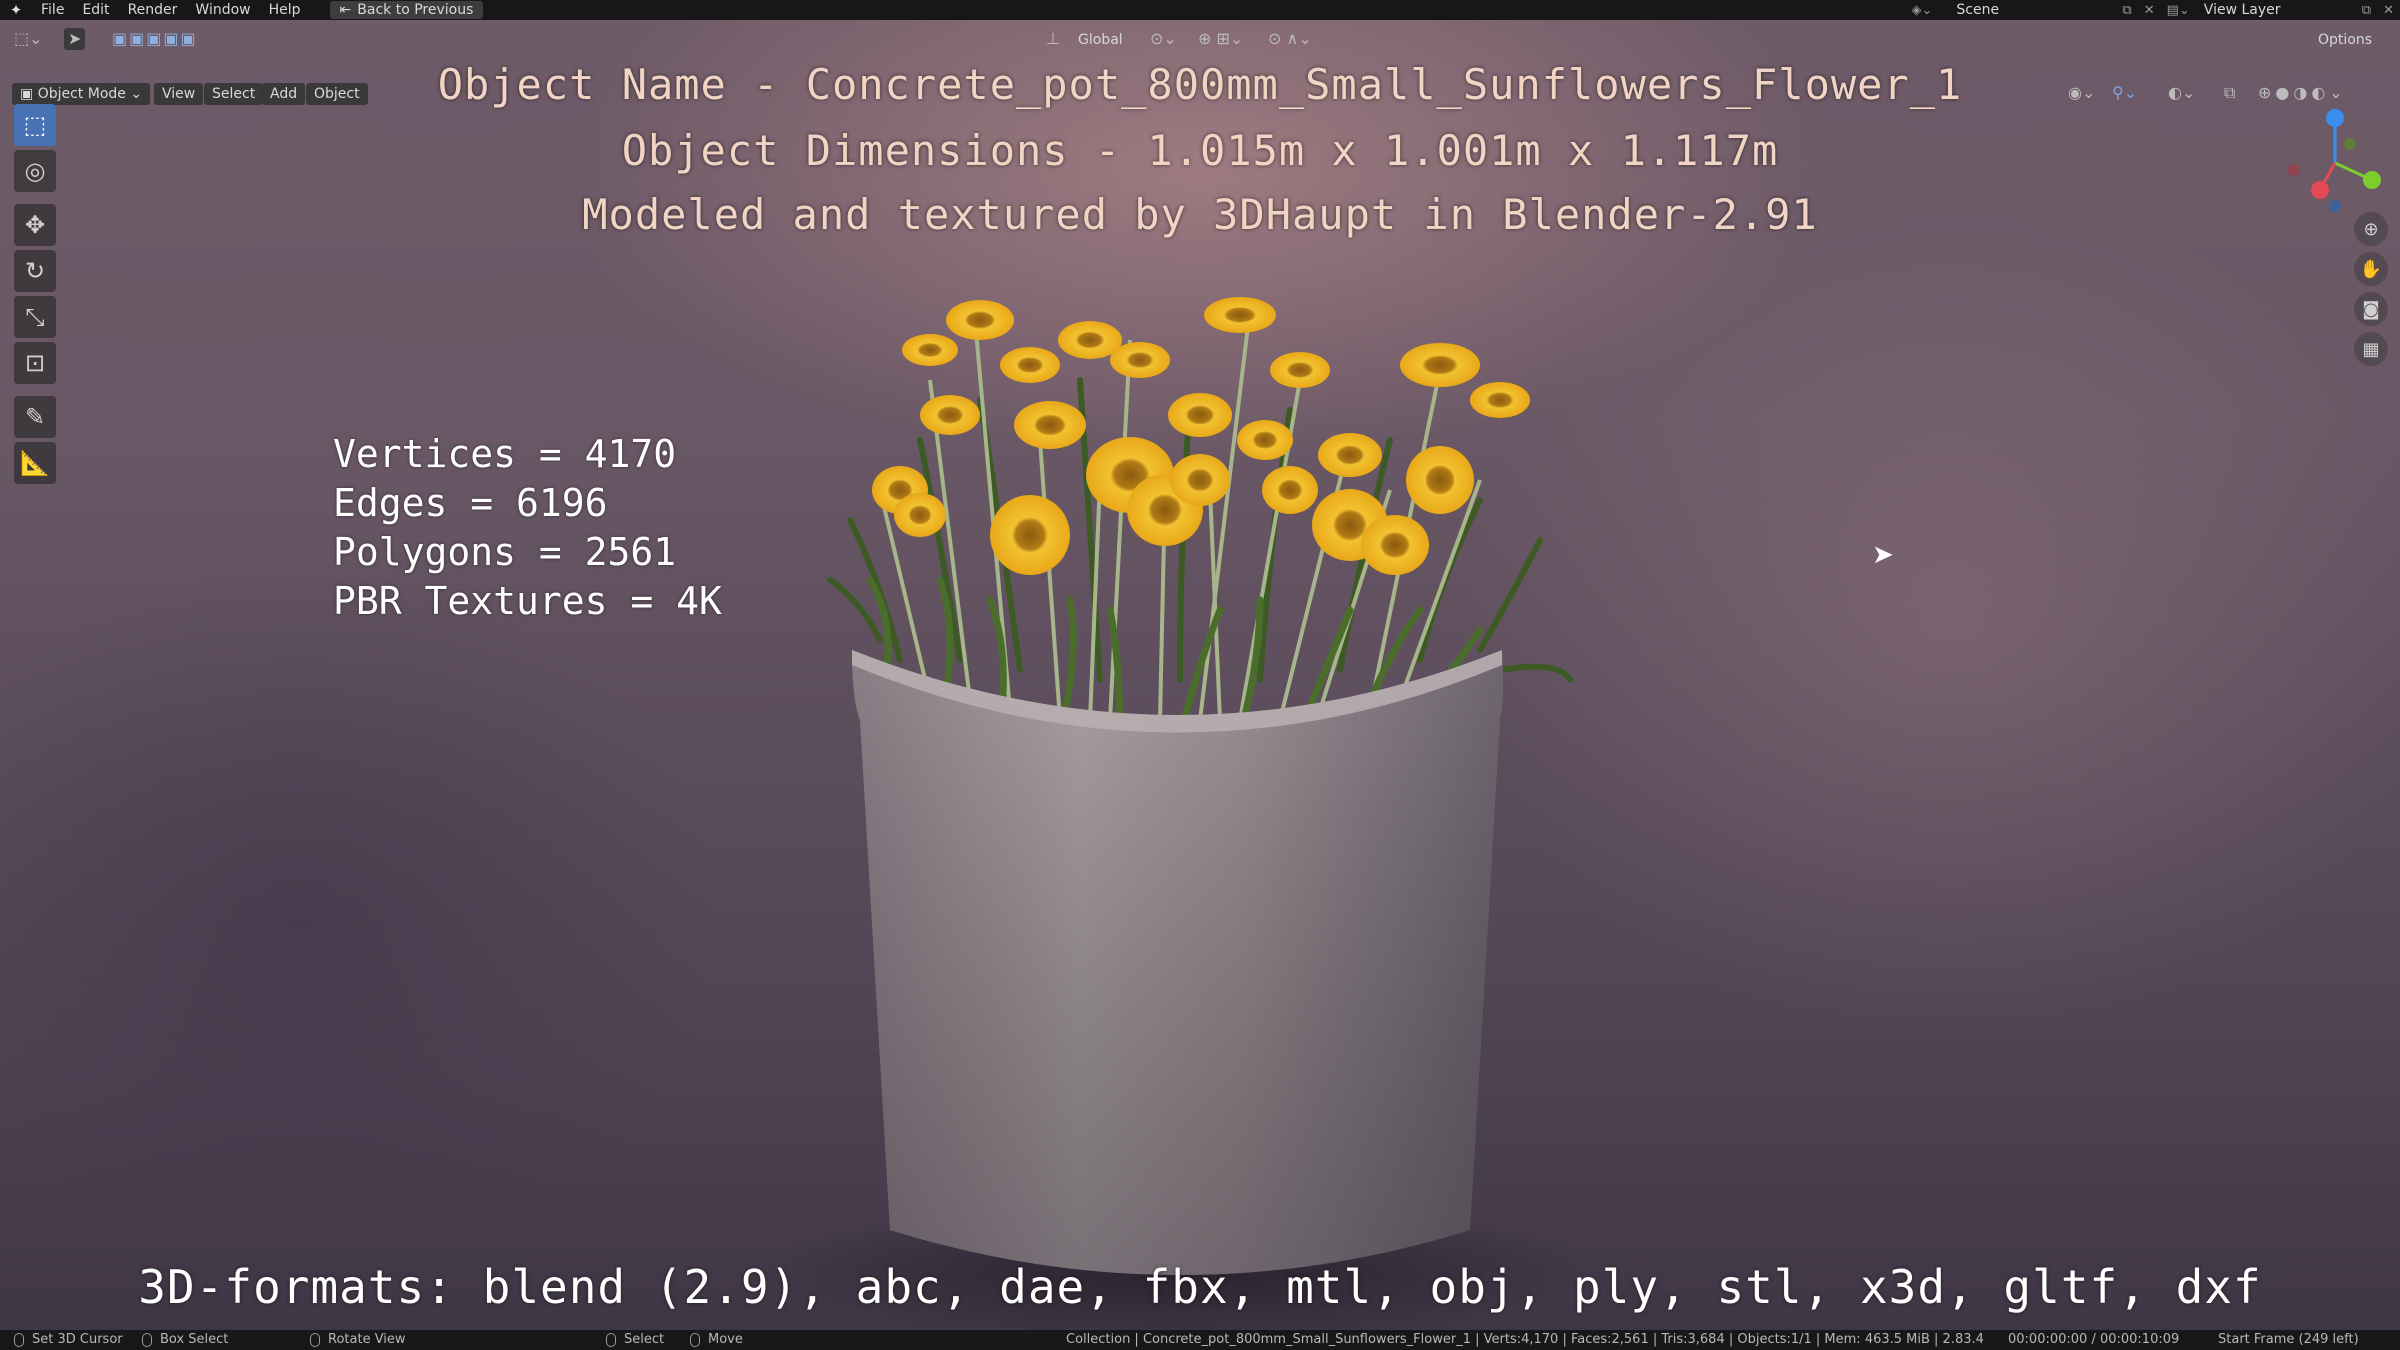  What do you see at coordinates (470, 503) in the screenshot?
I see `edges-stat: Edges = 6196` at bounding box center [470, 503].